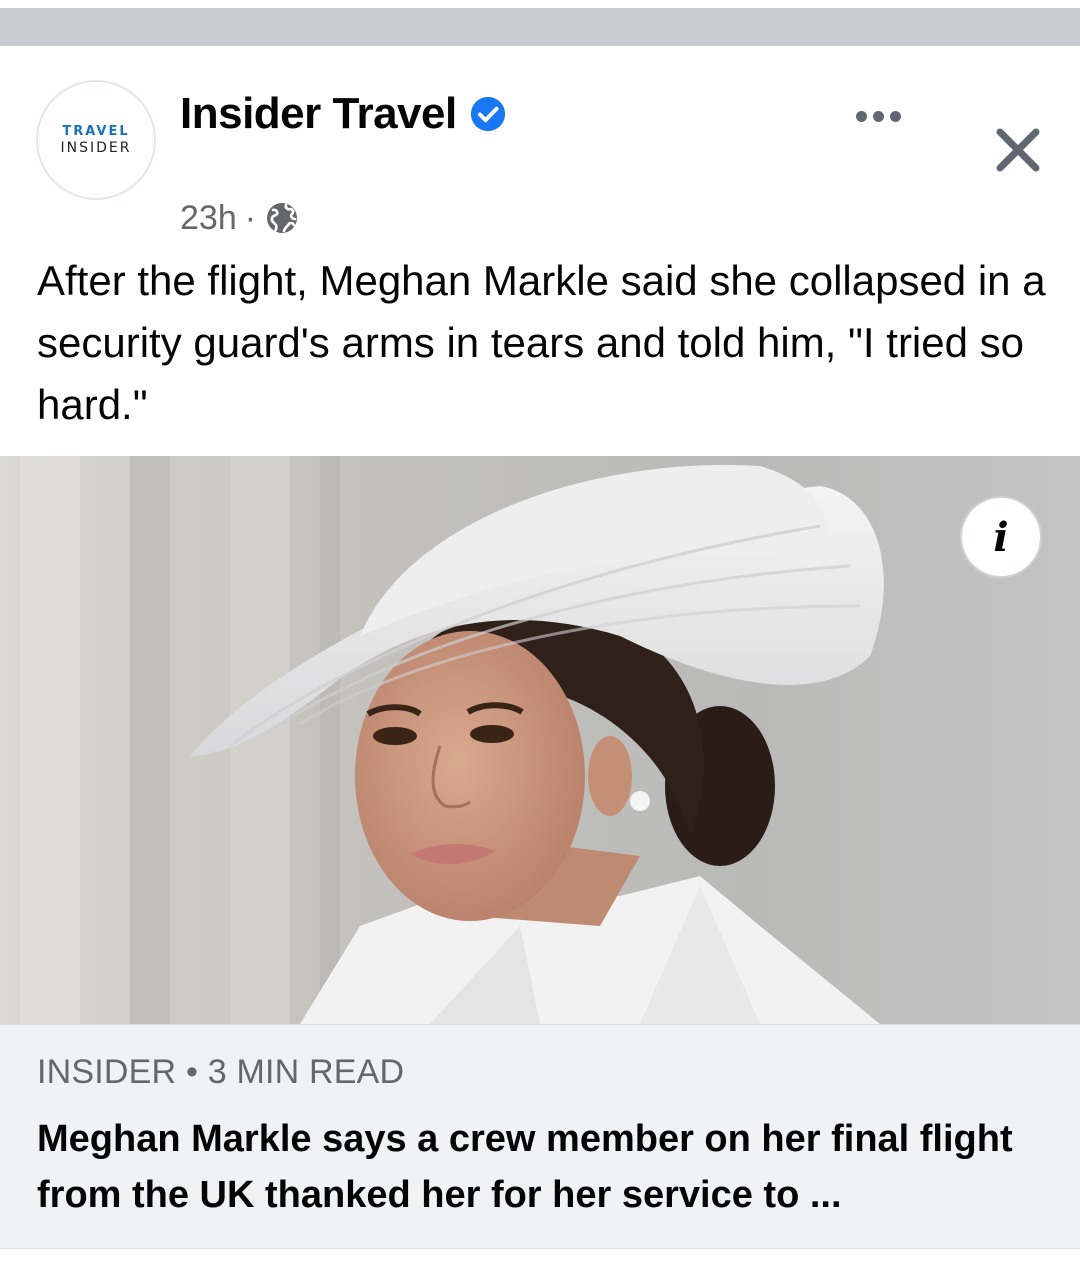  Describe the element at coordinates (282, 218) in the screenshot. I see `globe-icon` at that location.